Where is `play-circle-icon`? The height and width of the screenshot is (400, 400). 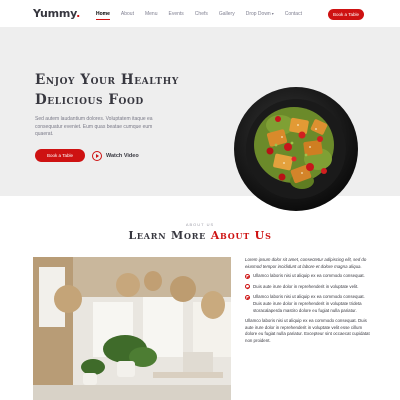
play-circle-icon is located at coordinates (97, 155).